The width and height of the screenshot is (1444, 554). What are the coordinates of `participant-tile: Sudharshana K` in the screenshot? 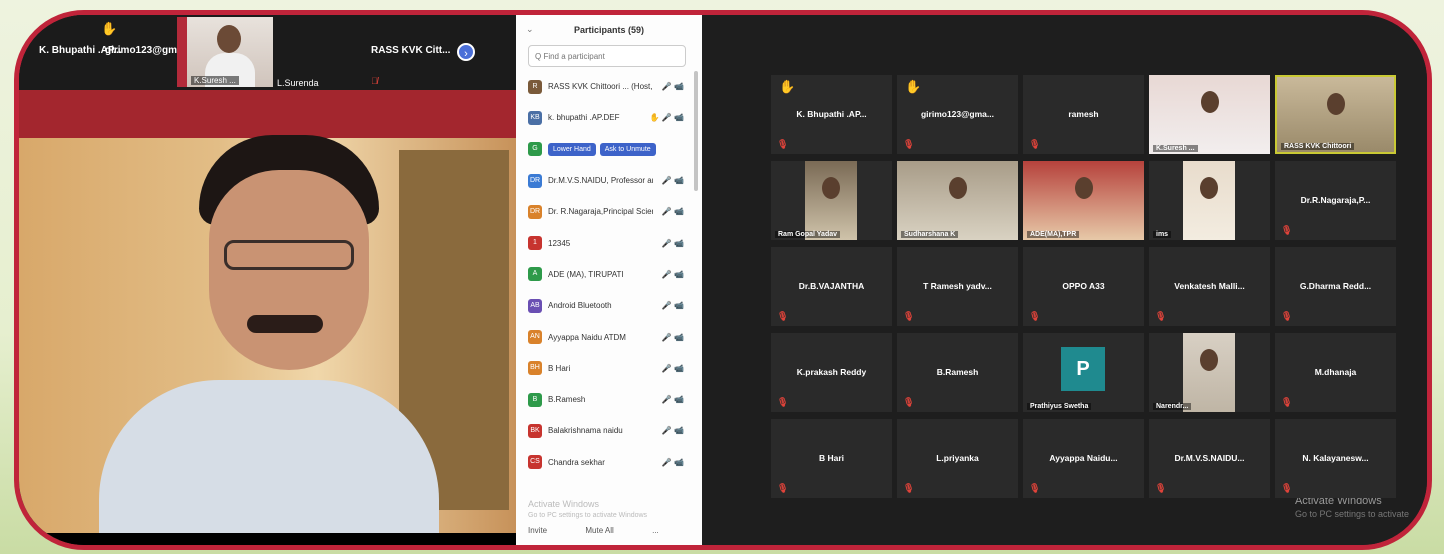 It's located at (957, 200).